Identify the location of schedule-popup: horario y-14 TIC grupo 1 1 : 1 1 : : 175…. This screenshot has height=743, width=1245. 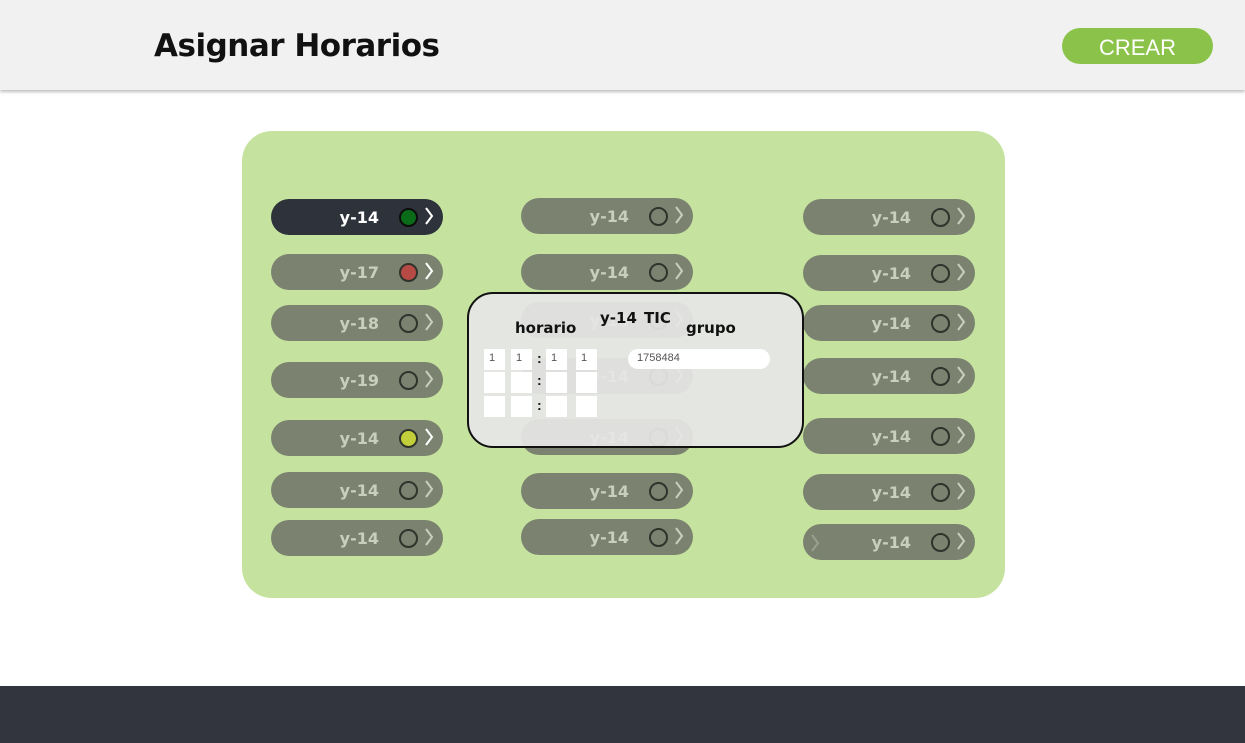
(635, 370).